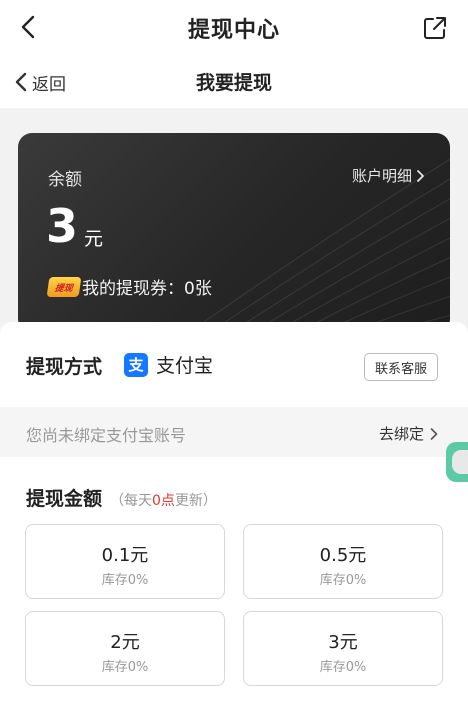  I want to click on option-value: 3元, so click(343, 642).